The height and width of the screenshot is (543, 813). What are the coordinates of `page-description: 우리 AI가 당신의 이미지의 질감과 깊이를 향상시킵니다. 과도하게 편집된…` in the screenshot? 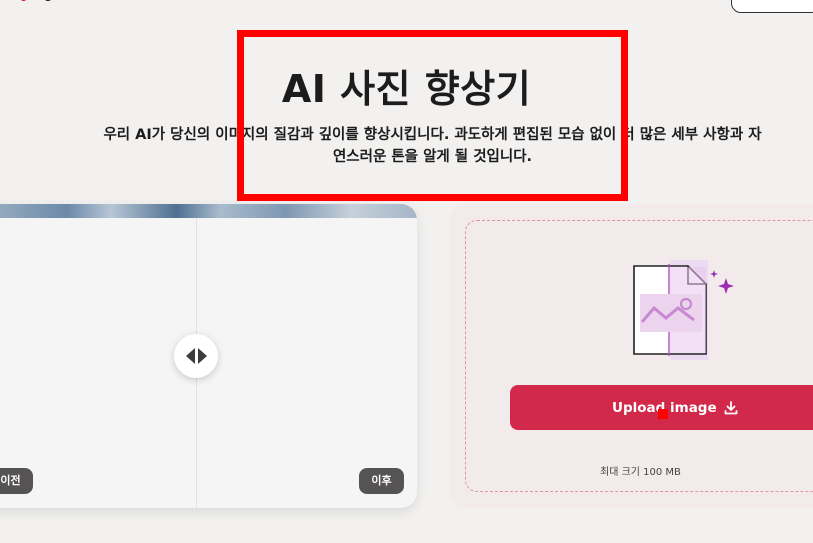 It's located at (432, 146).